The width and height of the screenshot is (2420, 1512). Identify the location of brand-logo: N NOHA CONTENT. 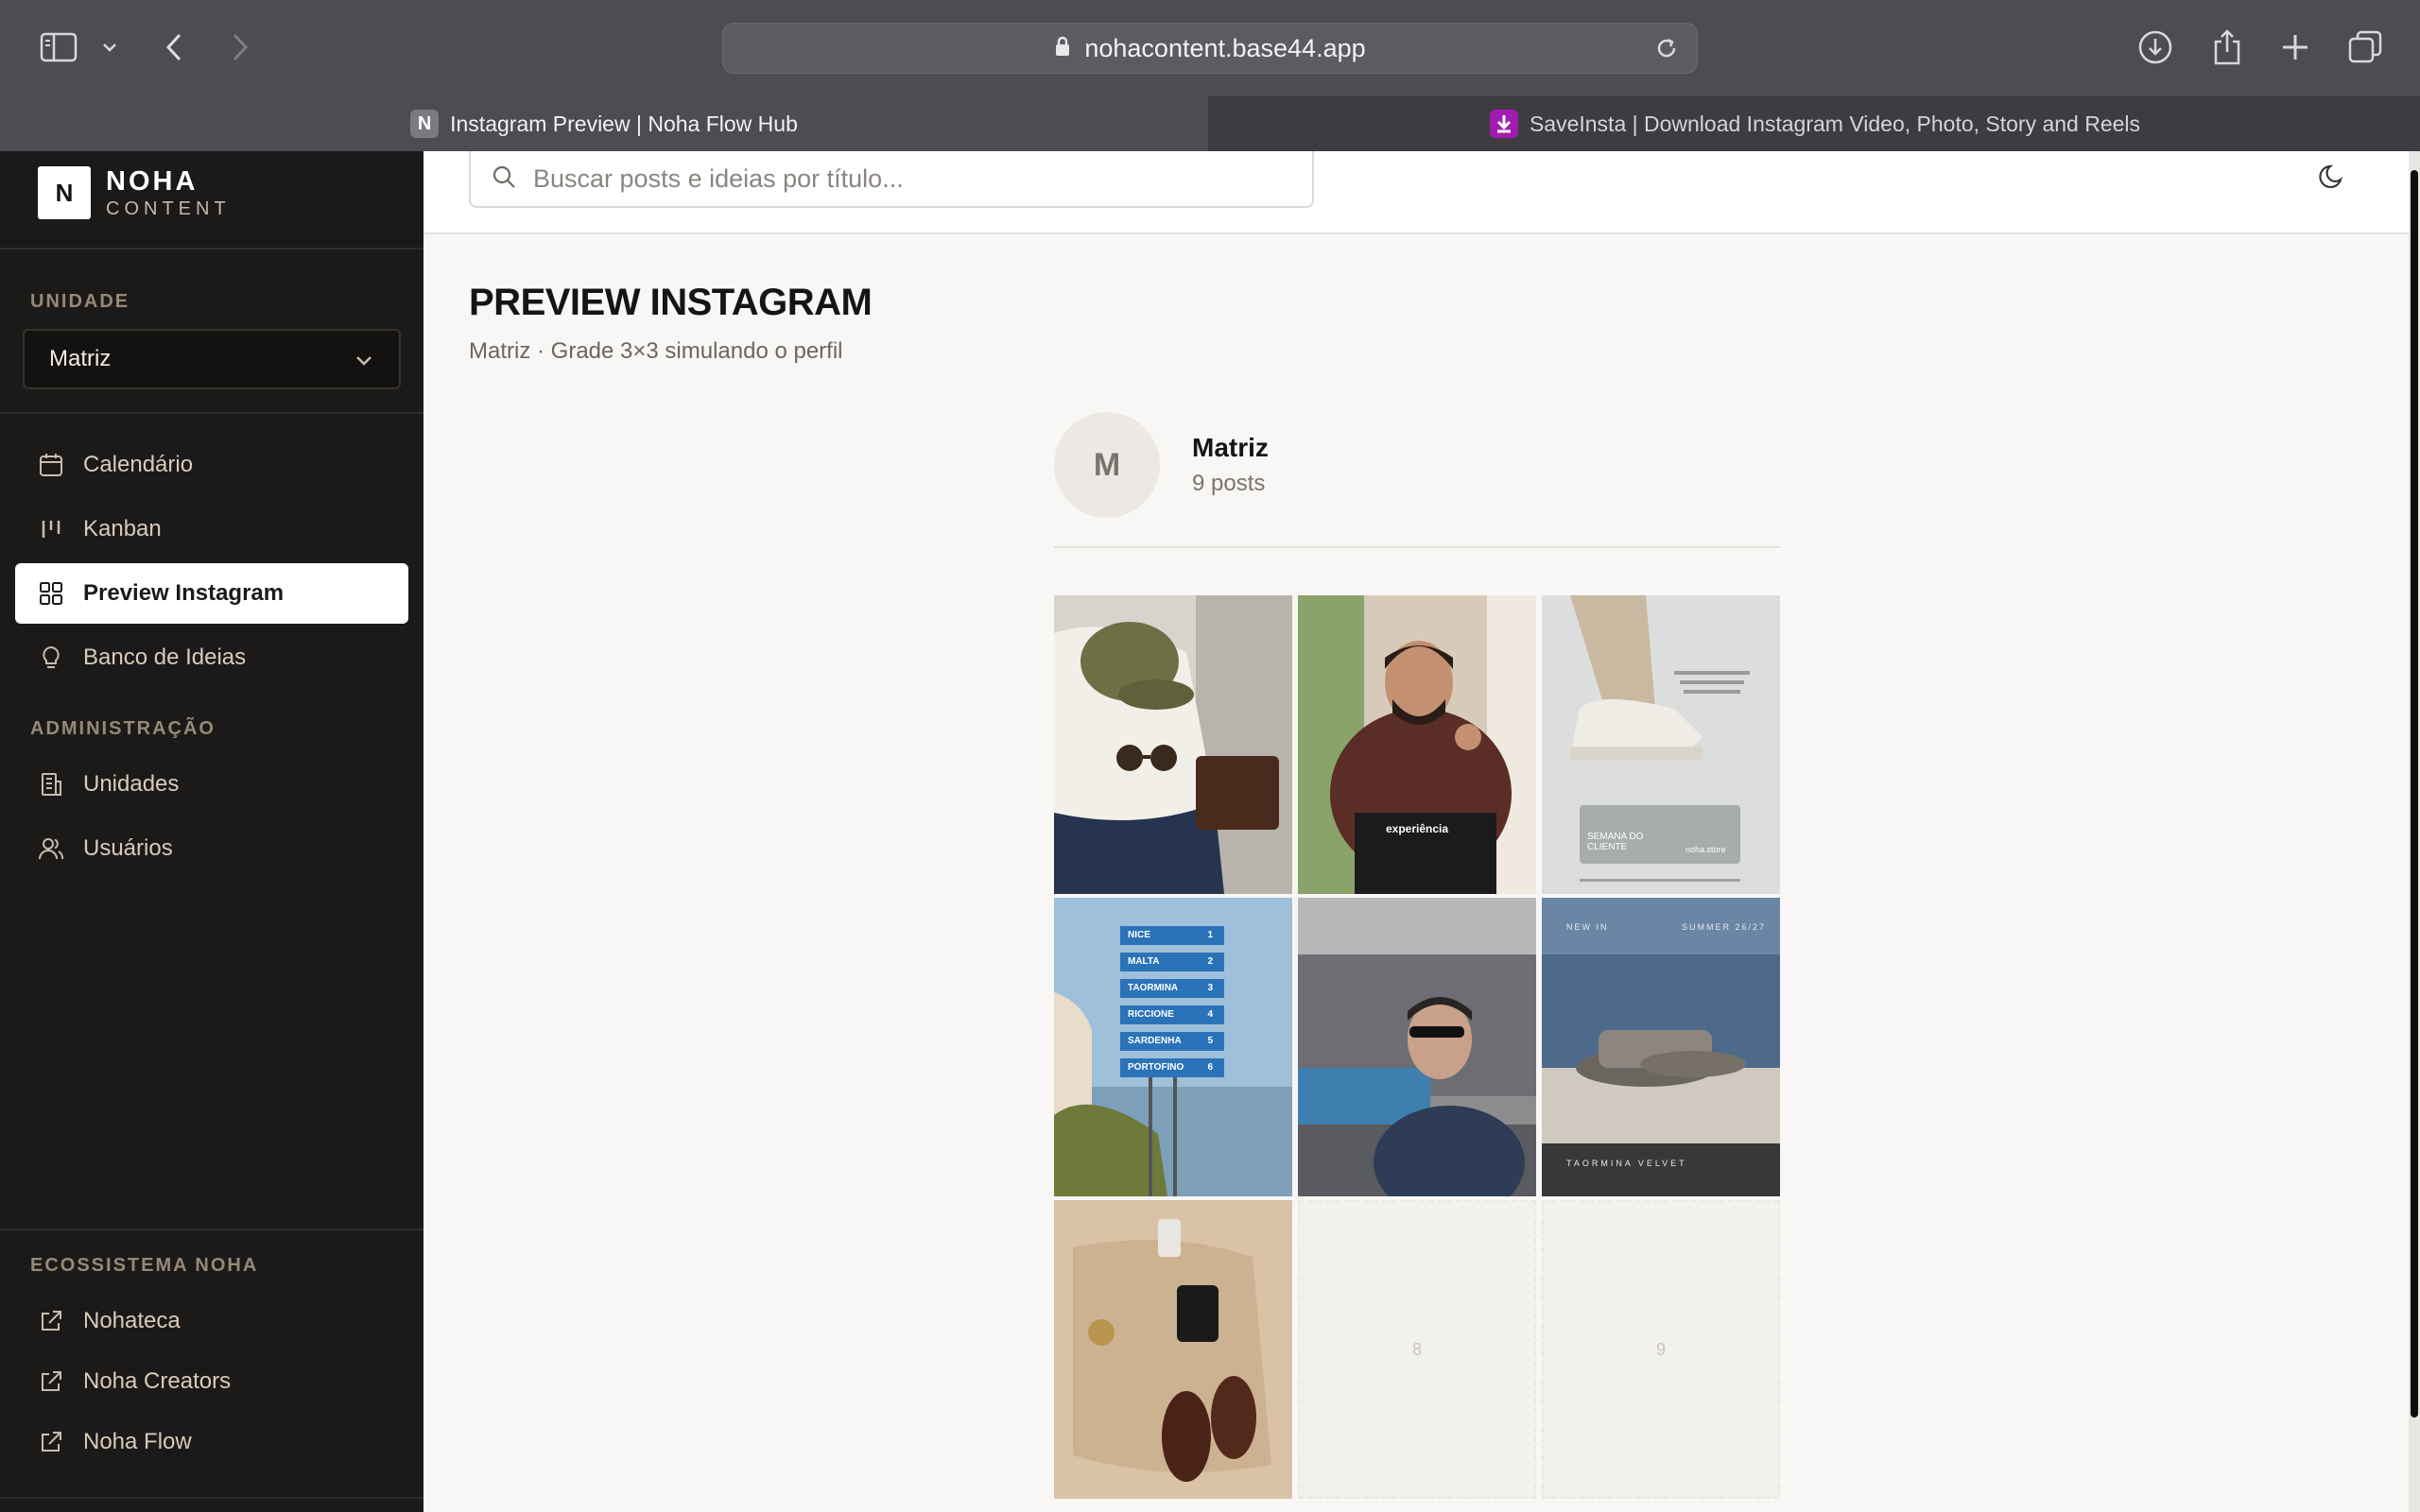
(134, 192).